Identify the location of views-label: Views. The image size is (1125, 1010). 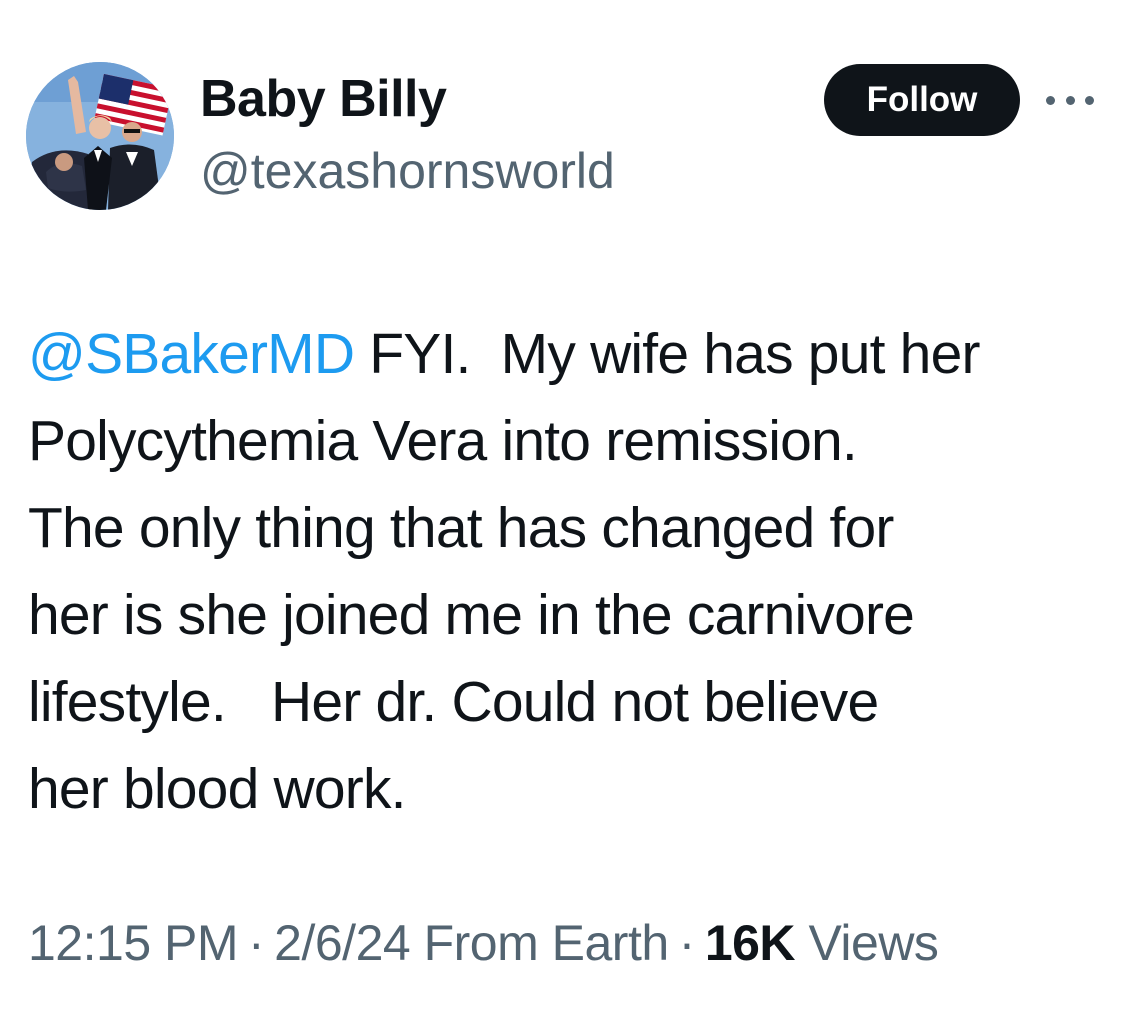
(873, 943).